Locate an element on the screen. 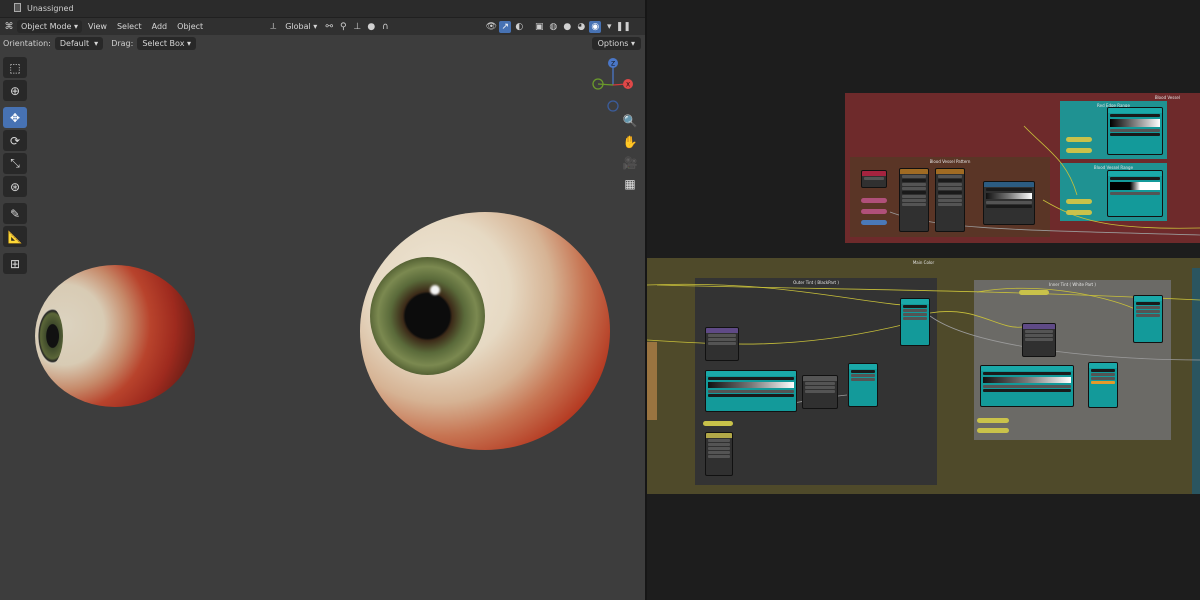 The width and height of the screenshot is (1200, 600). rotate-icon: ⟳ is located at coordinates (15, 140).